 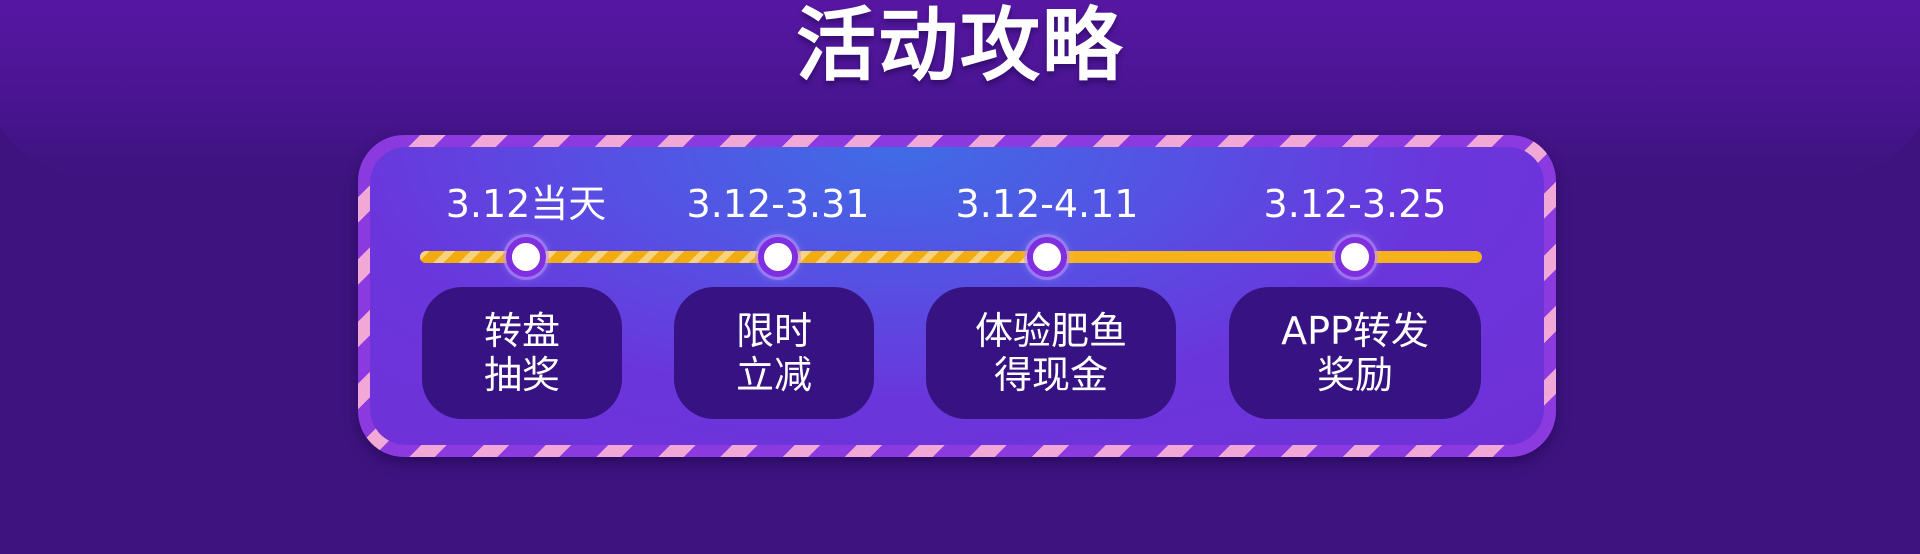 I want to click on step-1-card: 转盘 抽奖, so click(x=522, y=353).